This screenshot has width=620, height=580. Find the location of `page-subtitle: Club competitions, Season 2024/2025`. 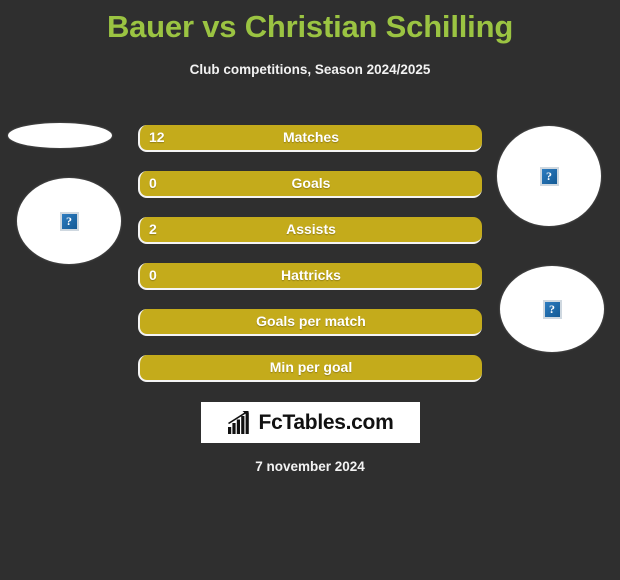

page-subtitle: Club competitions, Season 2024/2025 is located at coordinates (310, 69).